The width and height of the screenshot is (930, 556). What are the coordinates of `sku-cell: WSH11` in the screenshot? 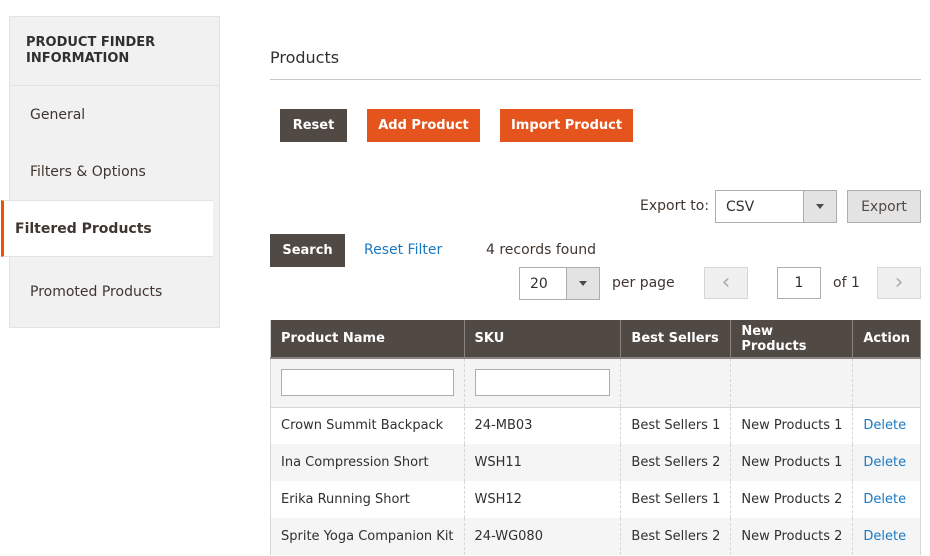 It's located at (542, 462).